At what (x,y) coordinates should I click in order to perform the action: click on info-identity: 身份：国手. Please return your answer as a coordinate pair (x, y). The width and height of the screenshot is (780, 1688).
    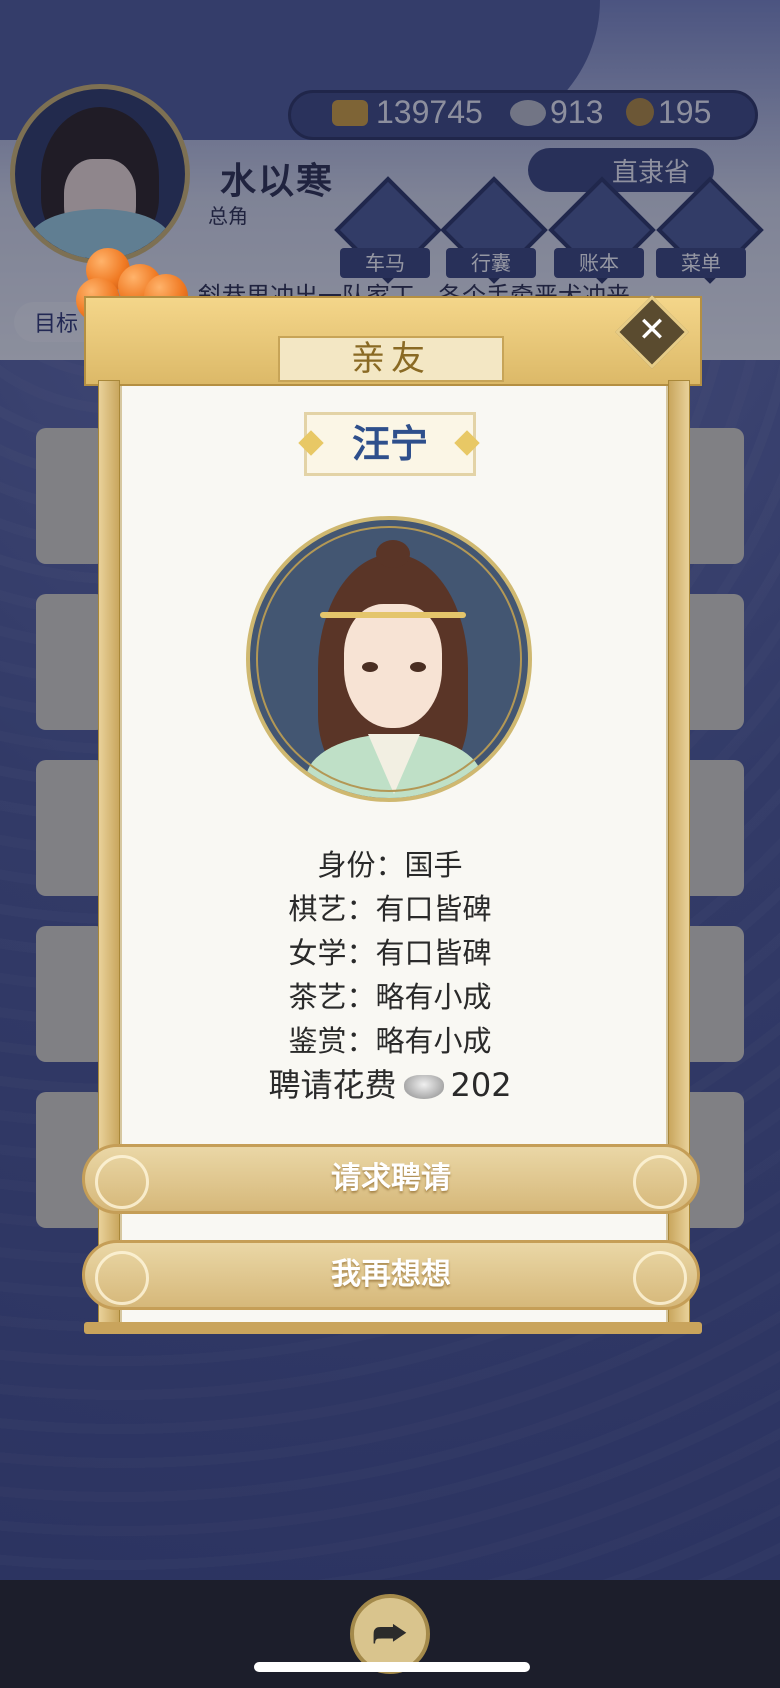
    Looking at the image, I should click on (390, 865).